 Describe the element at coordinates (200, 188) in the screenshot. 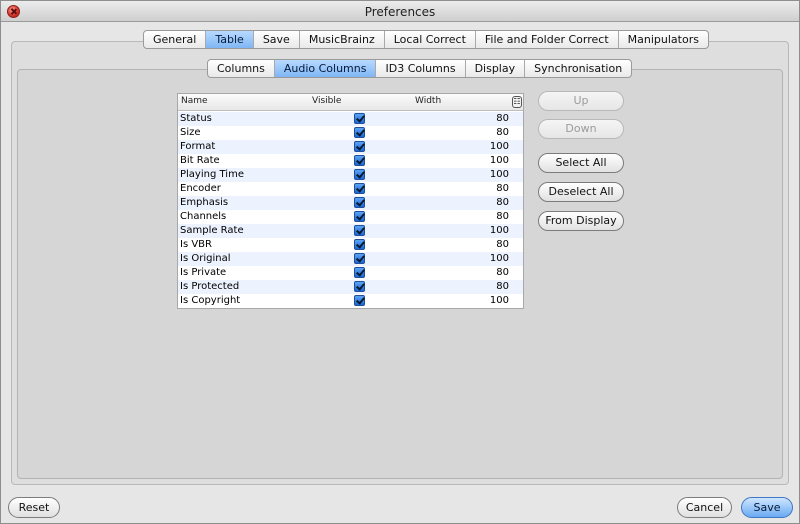

I see `column-name: Encoder` at that location.